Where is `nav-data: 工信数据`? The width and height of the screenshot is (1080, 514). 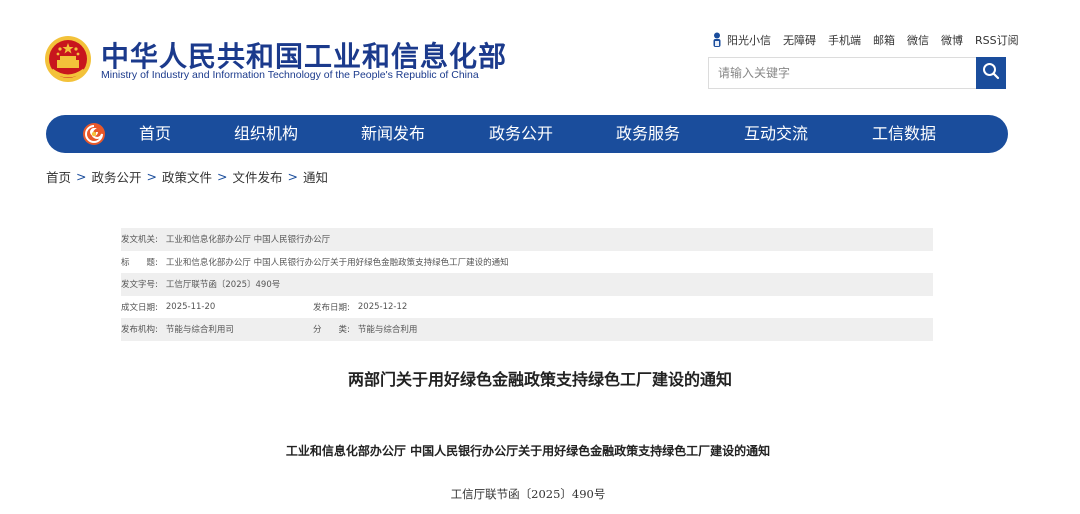 nav-data: 工信数据 is located at coordinates (904, 134).